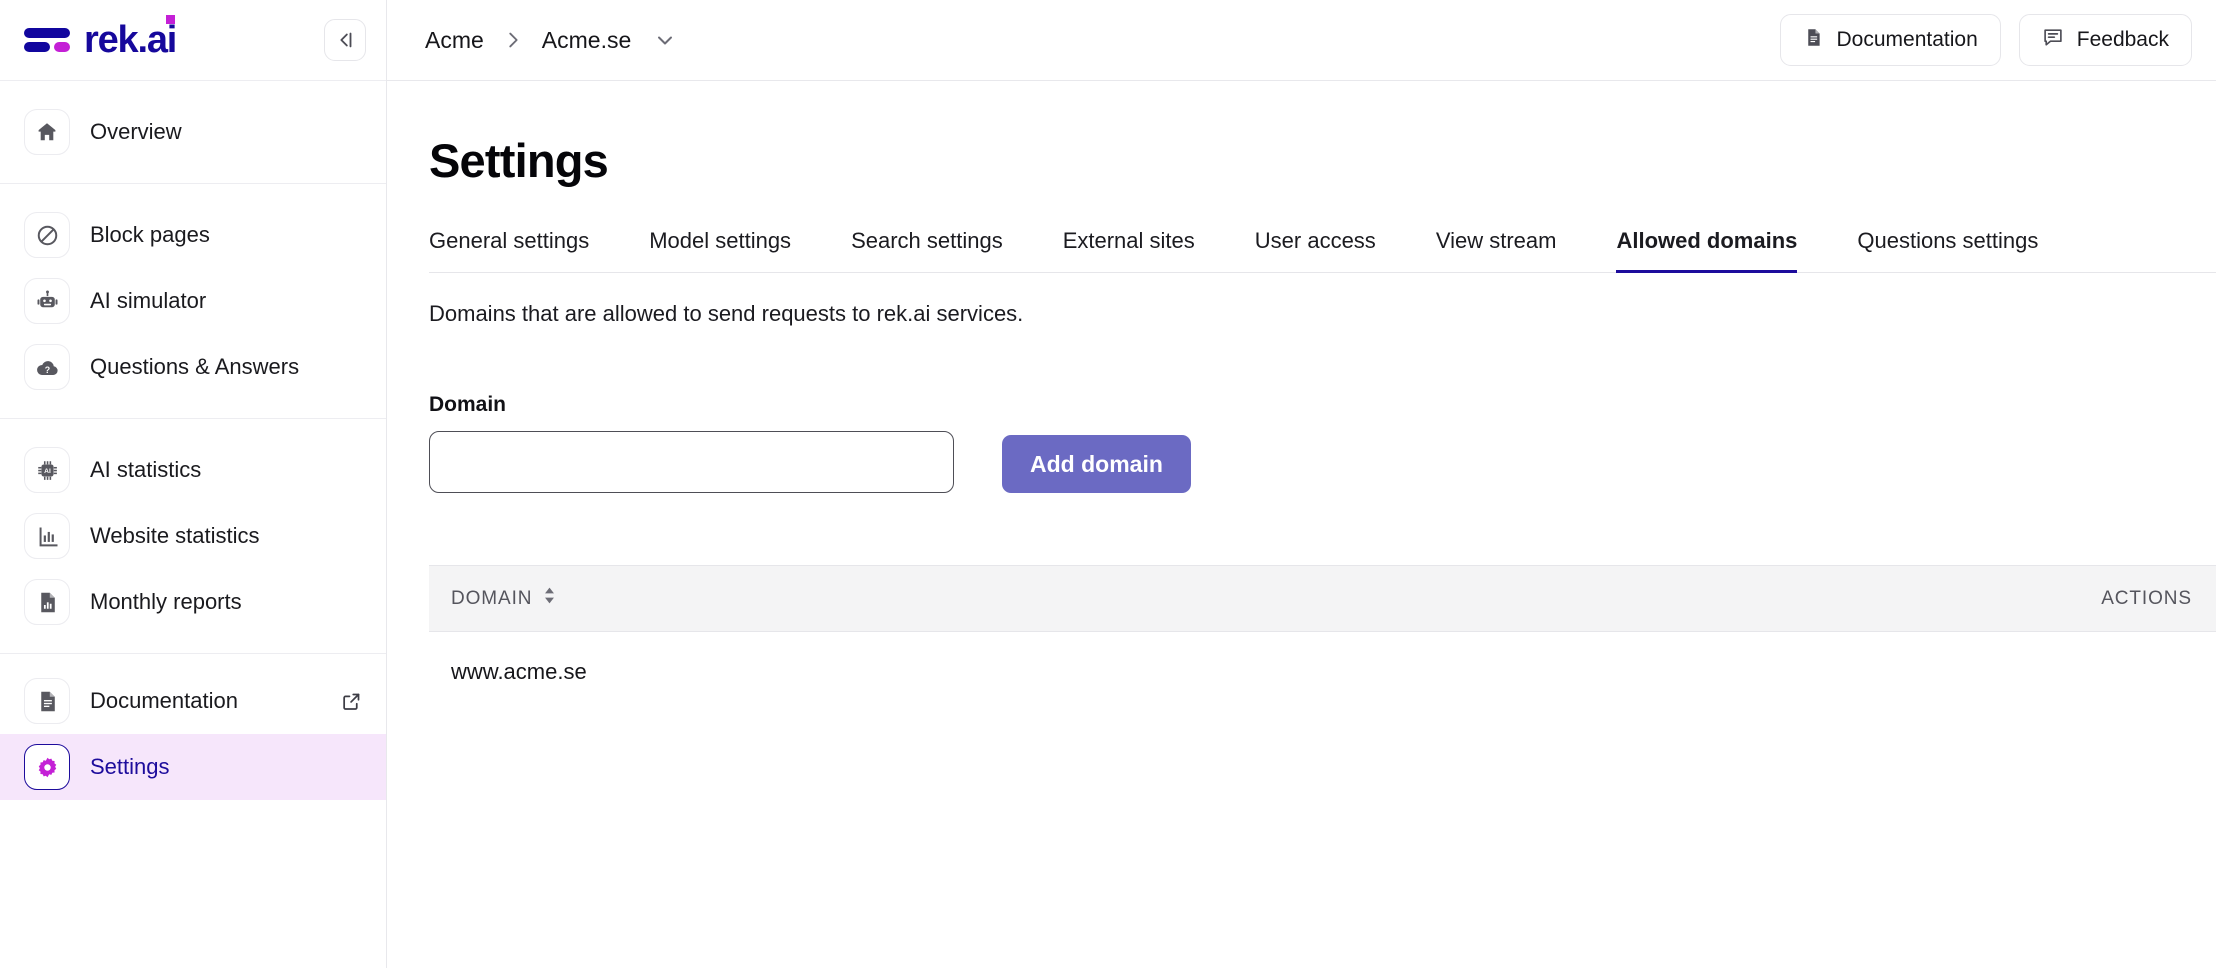  What do you see at coordinates (175, 535) in the screenshot?
I see `sidebar-item-label: Website statistics` at bounding box center [175, 535].